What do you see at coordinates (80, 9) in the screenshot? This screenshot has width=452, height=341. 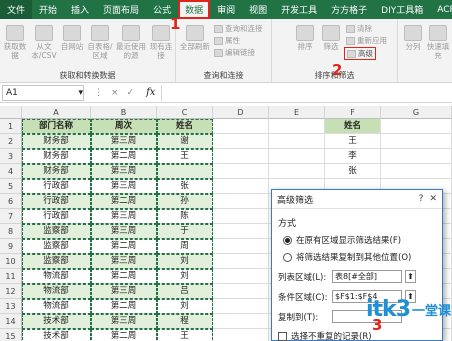 I see `tab-insert: 插入` at bounding box center [80, 9].